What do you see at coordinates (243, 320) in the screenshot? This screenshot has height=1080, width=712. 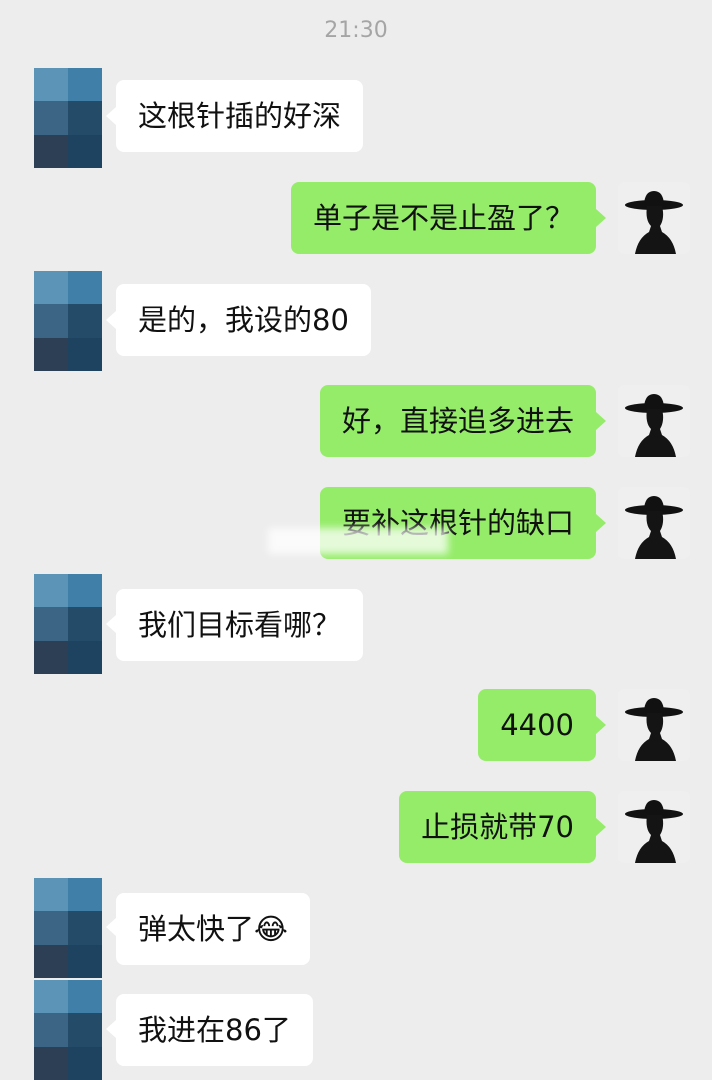 I see `message-bubble-incoming: 是的，我设的80` at bounding box center [243, 320].